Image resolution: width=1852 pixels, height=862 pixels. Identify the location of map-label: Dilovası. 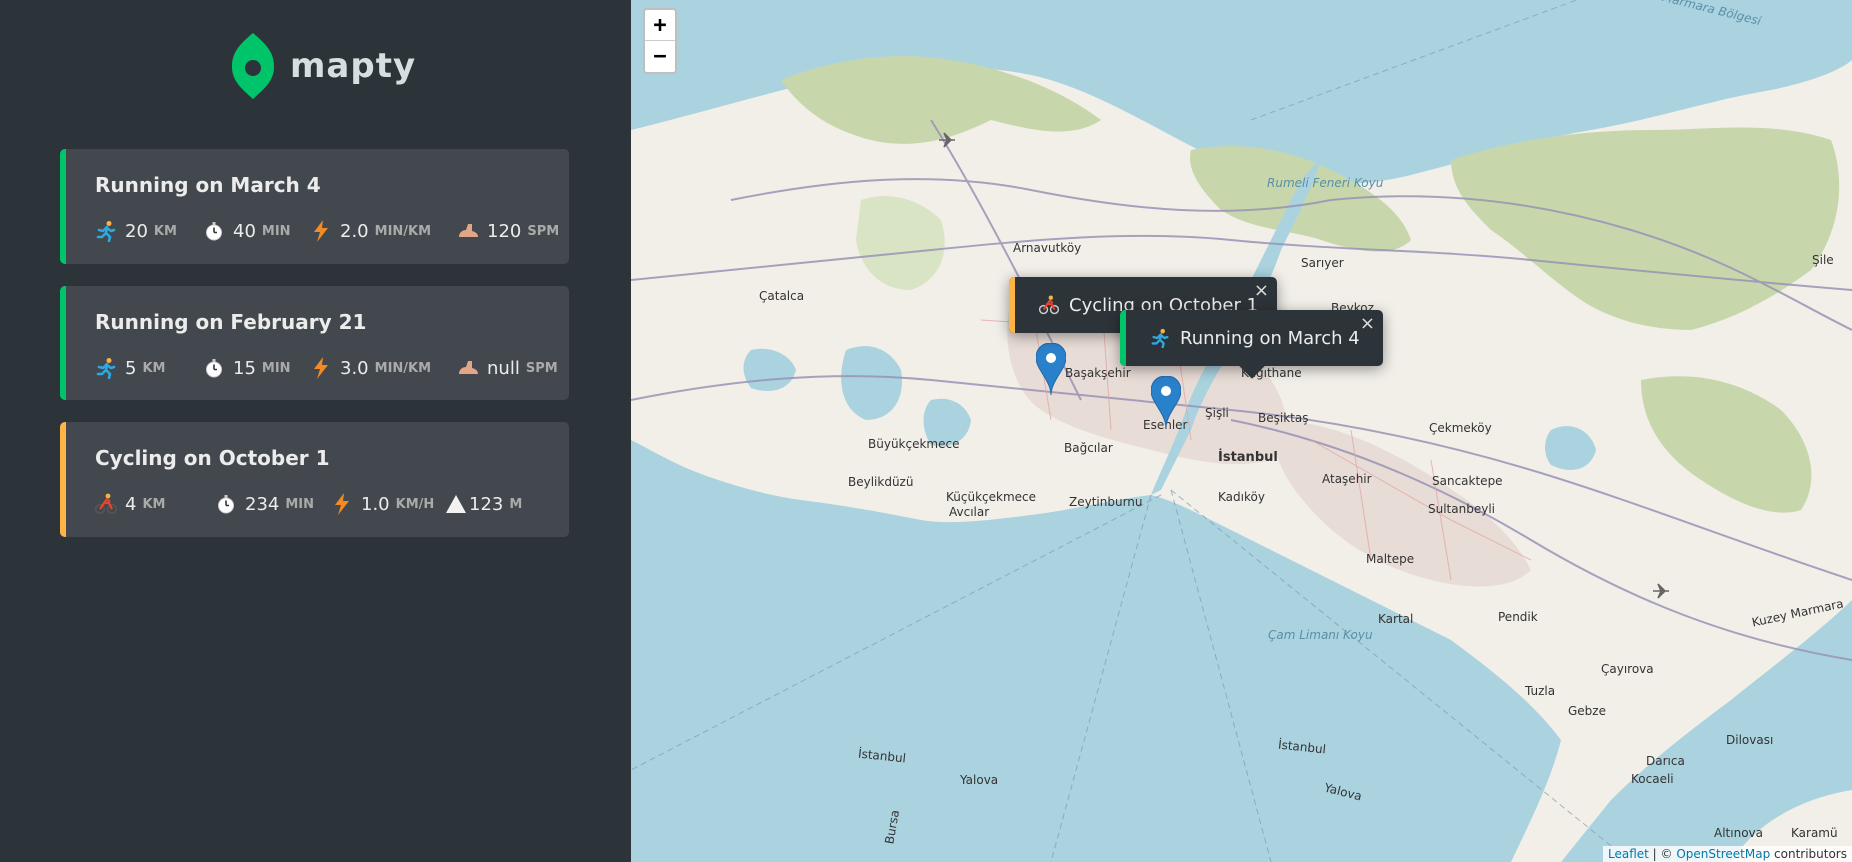
(1750, 740).